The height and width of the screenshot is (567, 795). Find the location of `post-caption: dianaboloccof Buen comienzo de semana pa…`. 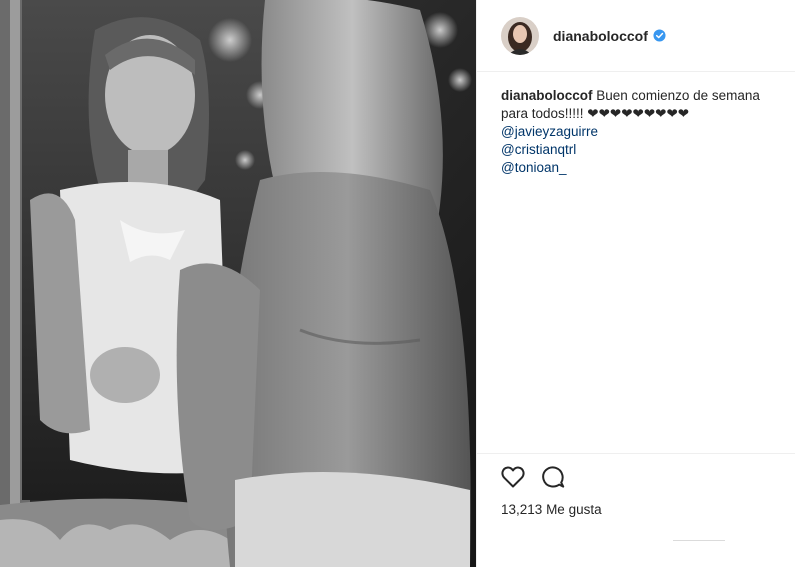

post-caption: dianaboloccof Buen comienzo de semana pa… is located at coordinates (636, 124).